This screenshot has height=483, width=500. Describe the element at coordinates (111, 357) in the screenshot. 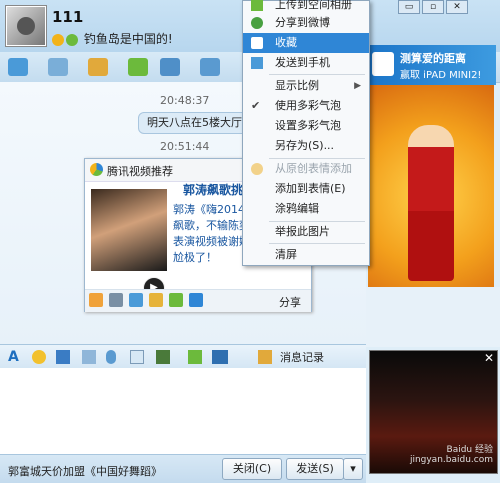

I see `voice-message-icon` at that location.